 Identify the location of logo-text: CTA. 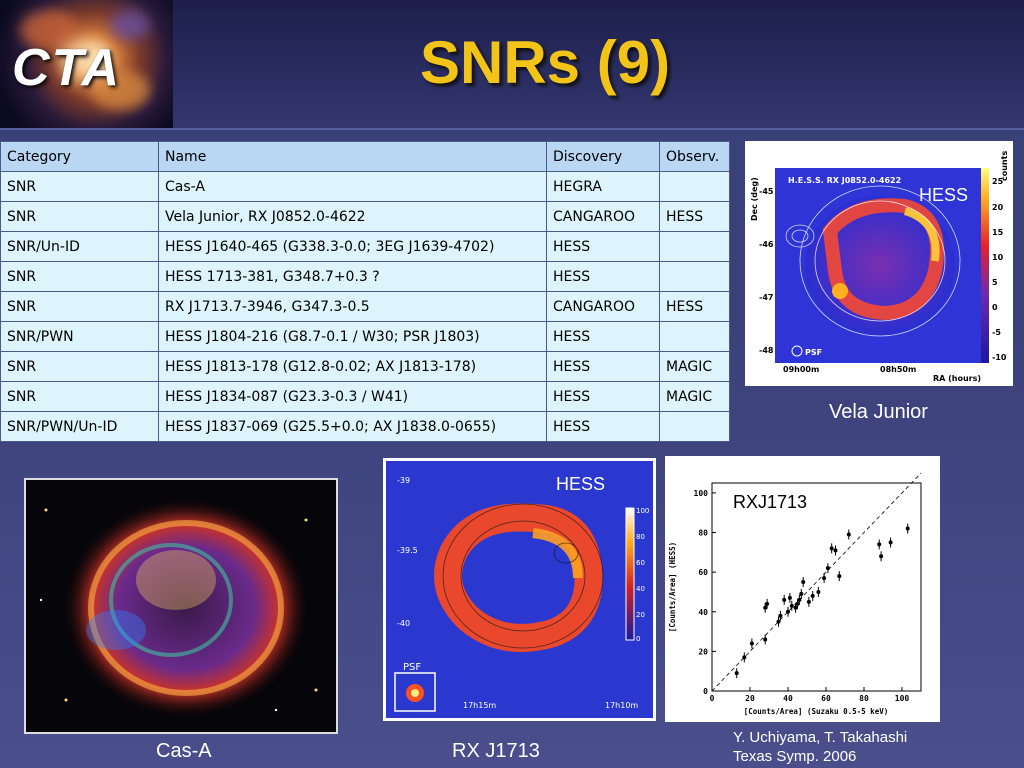
(67, 68).